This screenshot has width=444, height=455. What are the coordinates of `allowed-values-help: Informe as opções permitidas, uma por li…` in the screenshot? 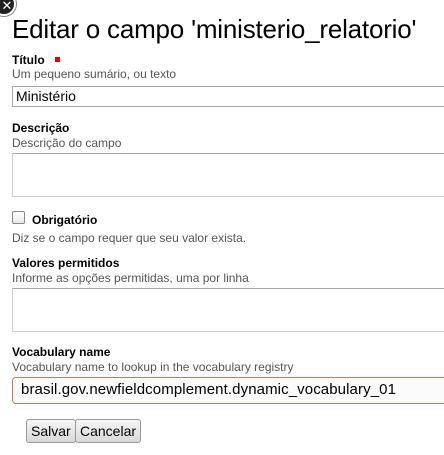 It's located at (130, 278).